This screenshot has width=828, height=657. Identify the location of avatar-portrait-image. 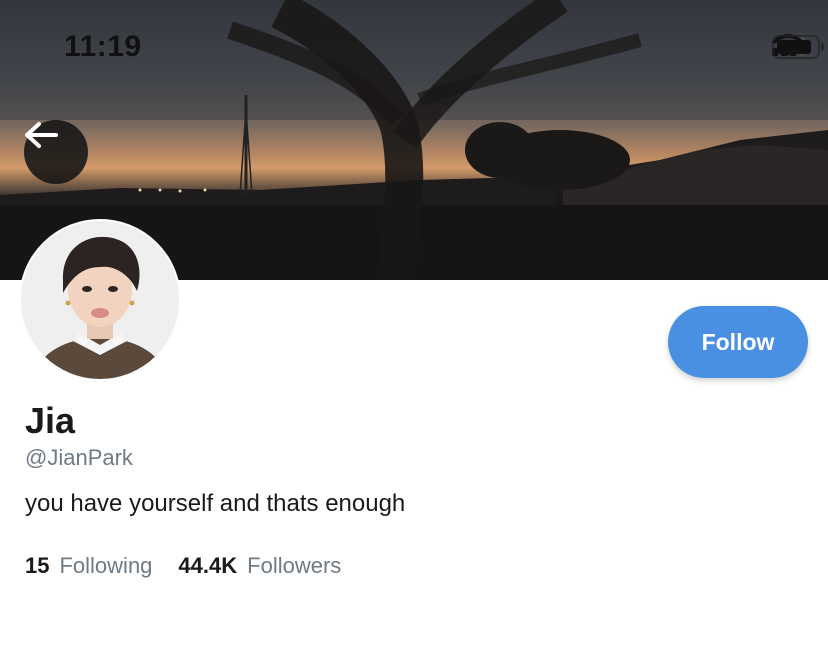
(100, 300).